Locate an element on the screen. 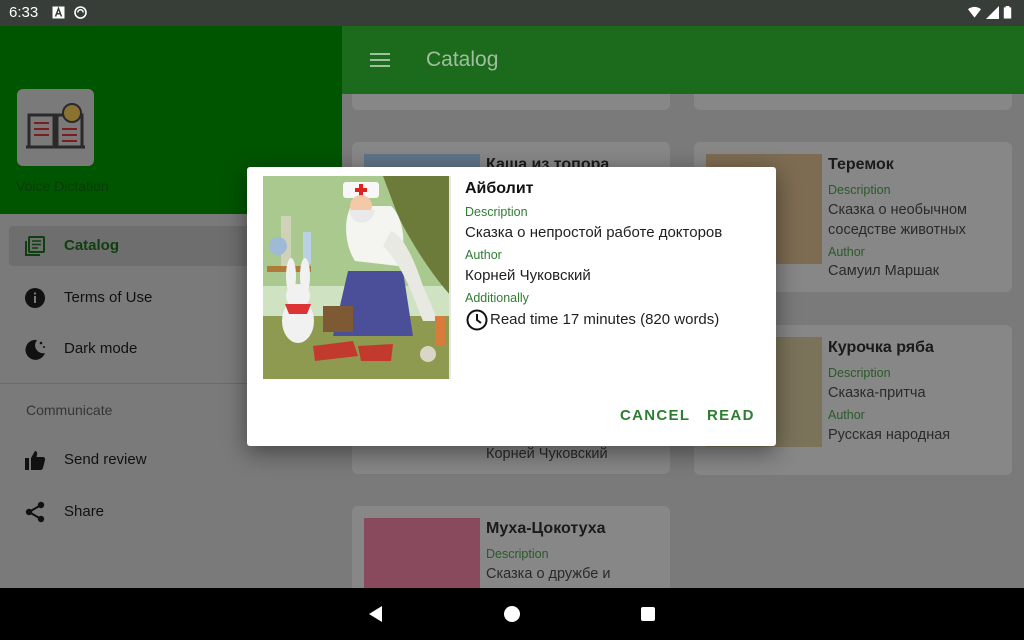 The image size is (1024, 640). app-name: Voice Dictation is located at coordinates (62, 186).